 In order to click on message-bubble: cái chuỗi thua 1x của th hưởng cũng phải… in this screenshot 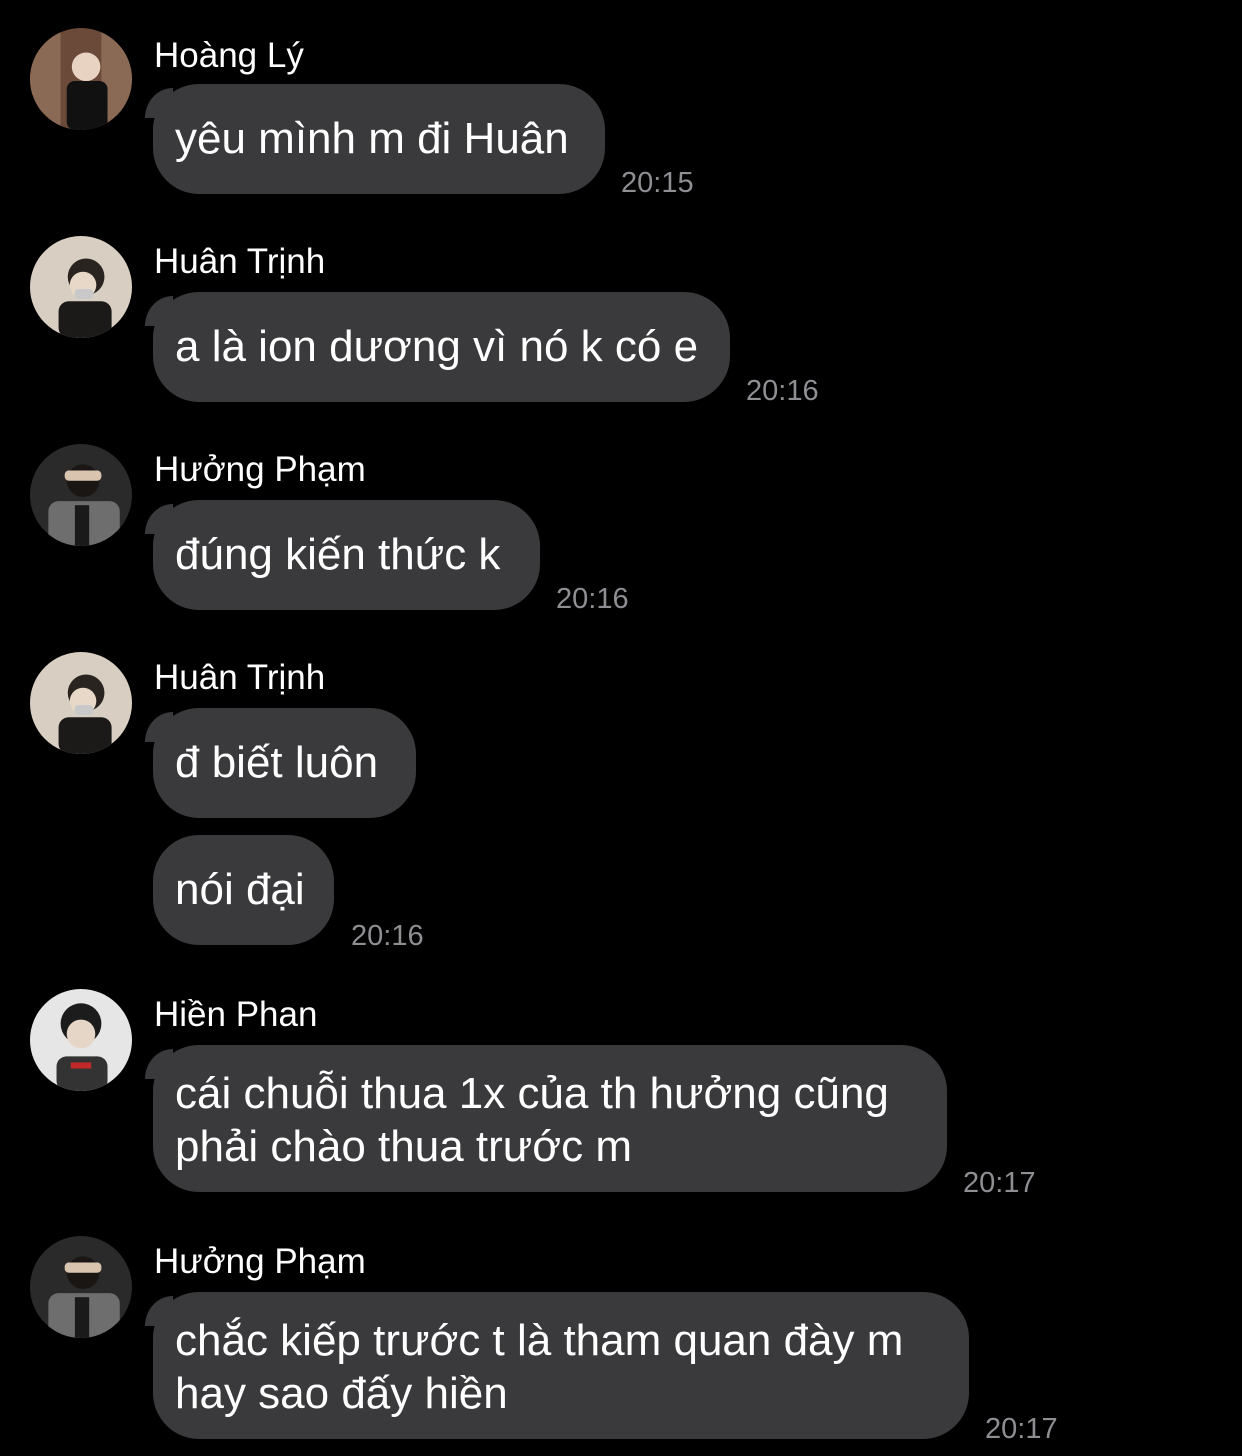, I will do `click(550, 1118)`.